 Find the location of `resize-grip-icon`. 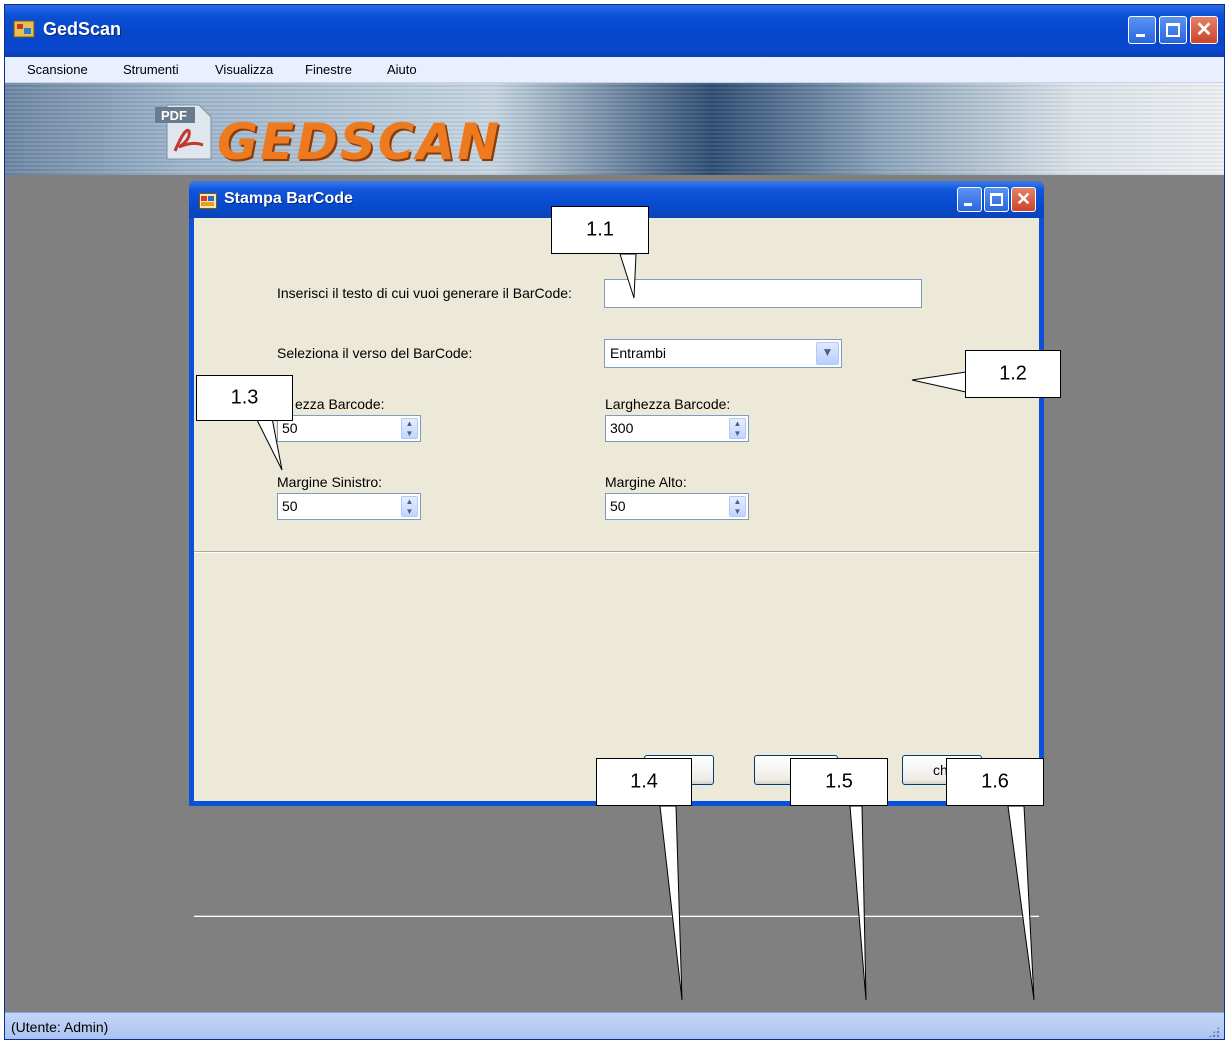

resize-grip-icon is located at coordinates (1214, 1032).